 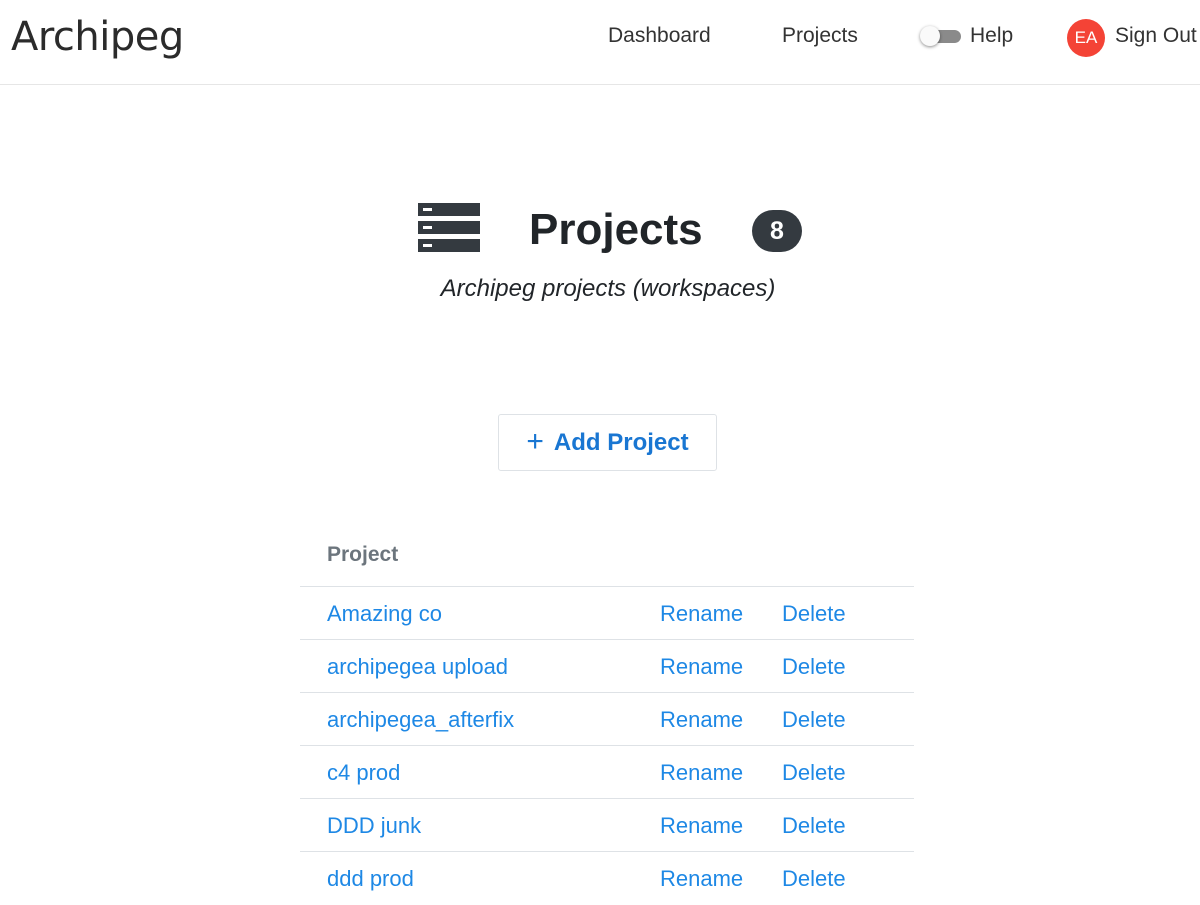 I want to click on table-row: archipegea_afterfix Rename Delete, so click(x=607, y=719).